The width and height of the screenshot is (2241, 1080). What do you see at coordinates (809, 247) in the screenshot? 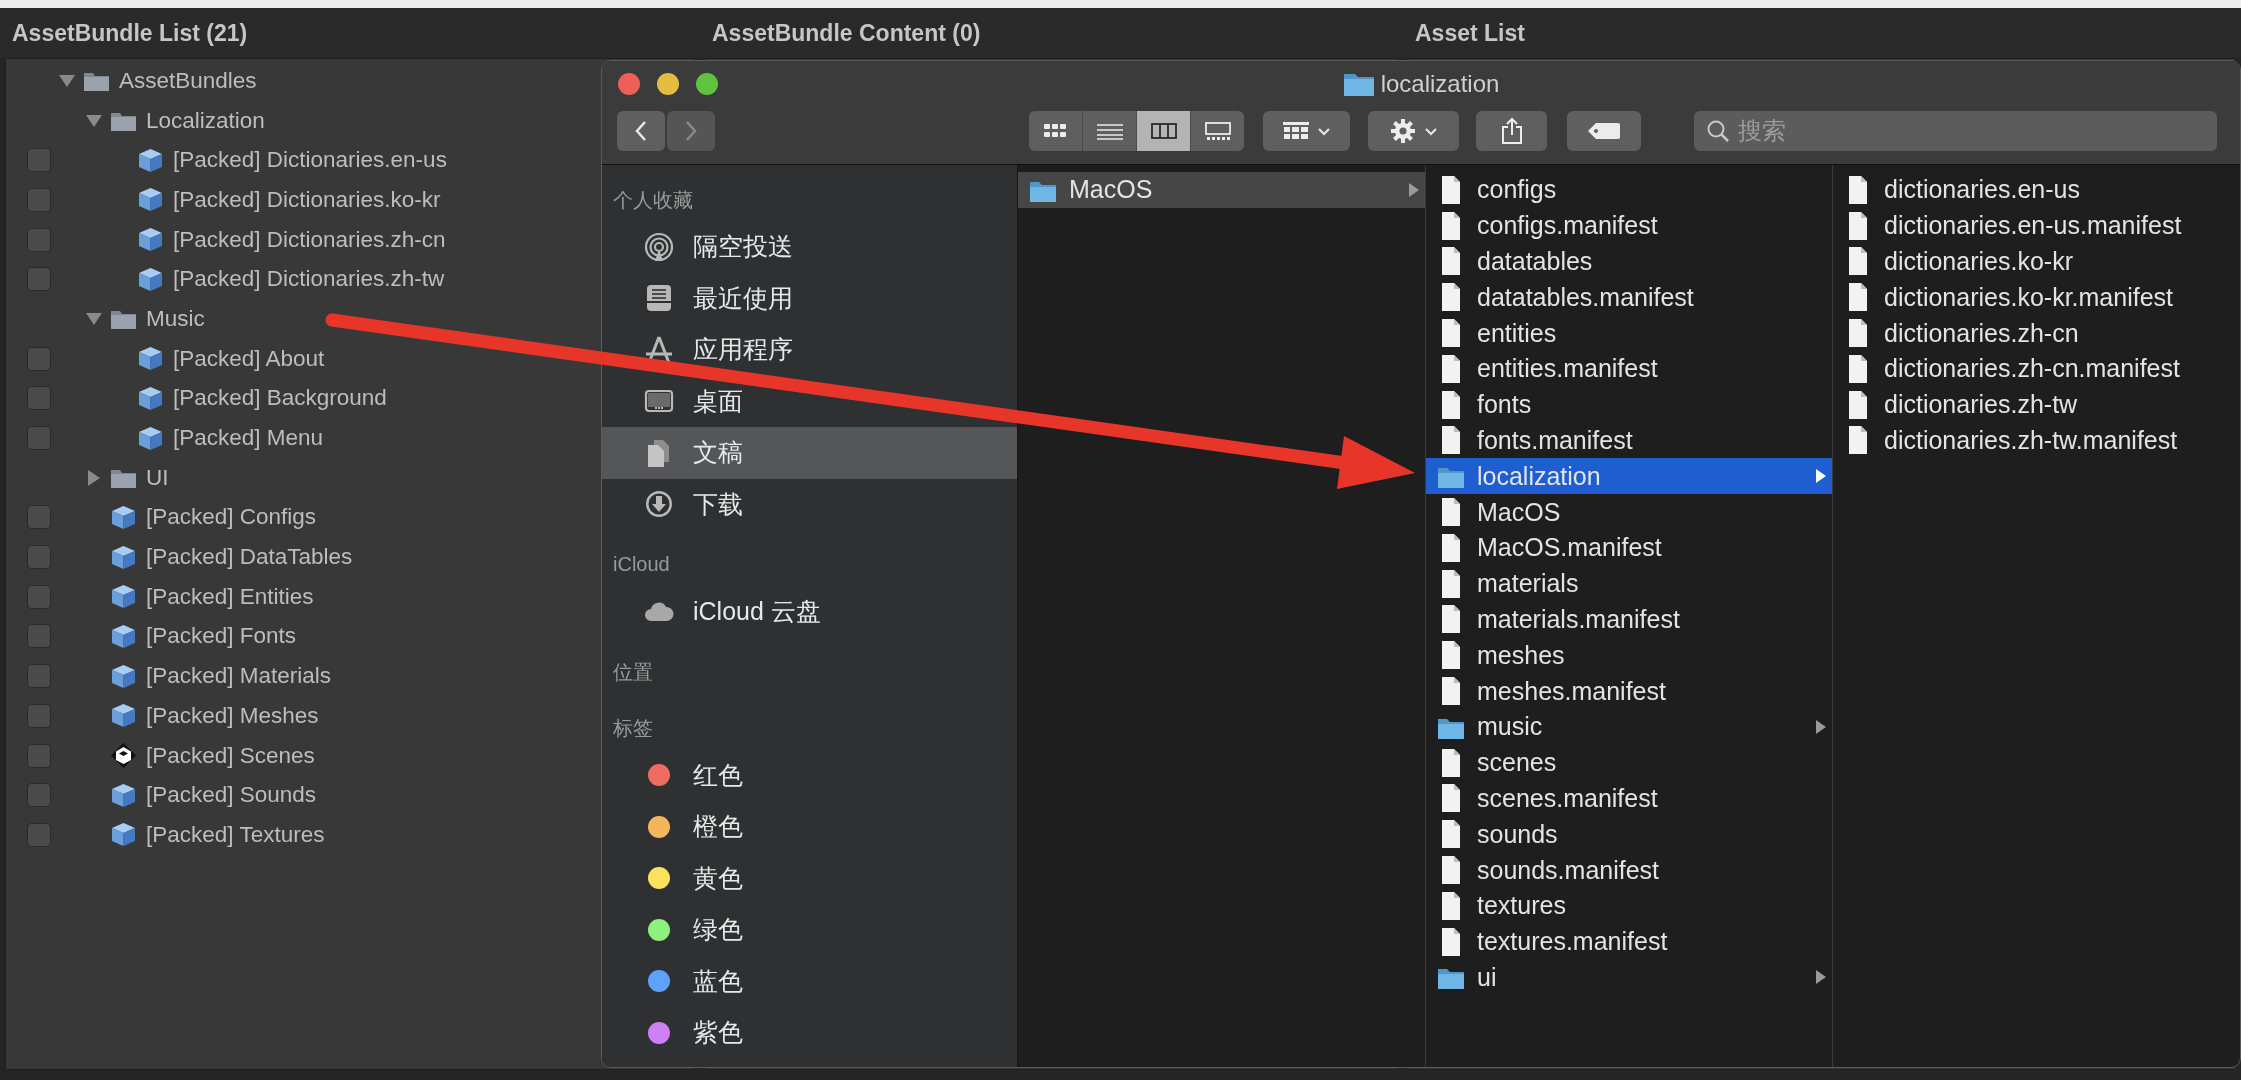
I see `sidebar-item: 隔空投送` at bounding box center [809, 247].